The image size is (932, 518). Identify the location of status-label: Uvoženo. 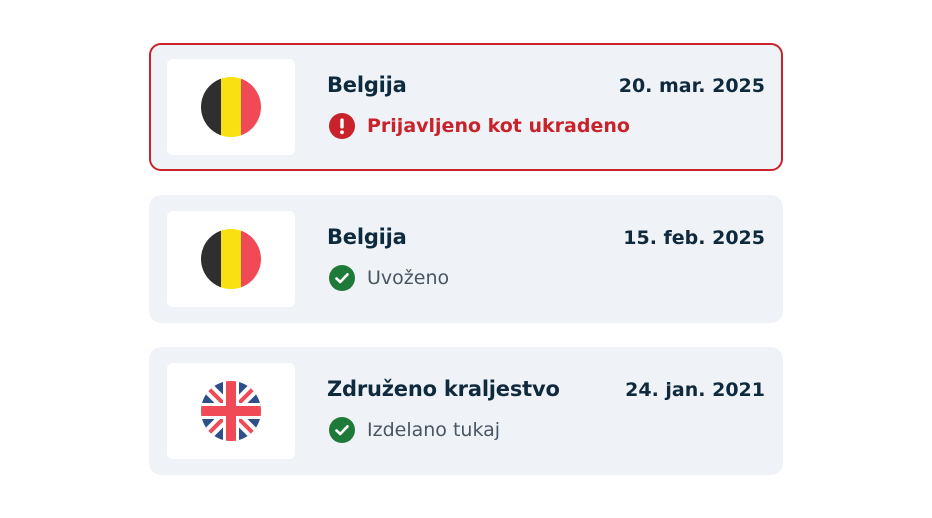
(408, 278).